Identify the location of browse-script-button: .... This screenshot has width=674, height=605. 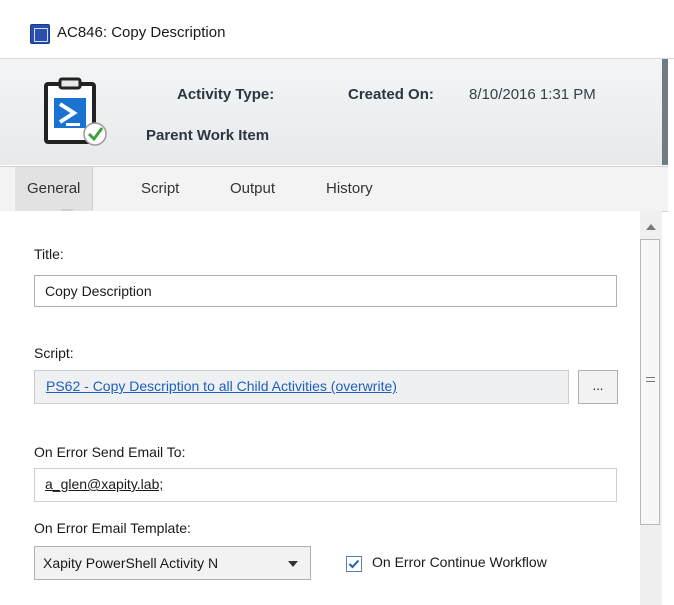
(598, 387).